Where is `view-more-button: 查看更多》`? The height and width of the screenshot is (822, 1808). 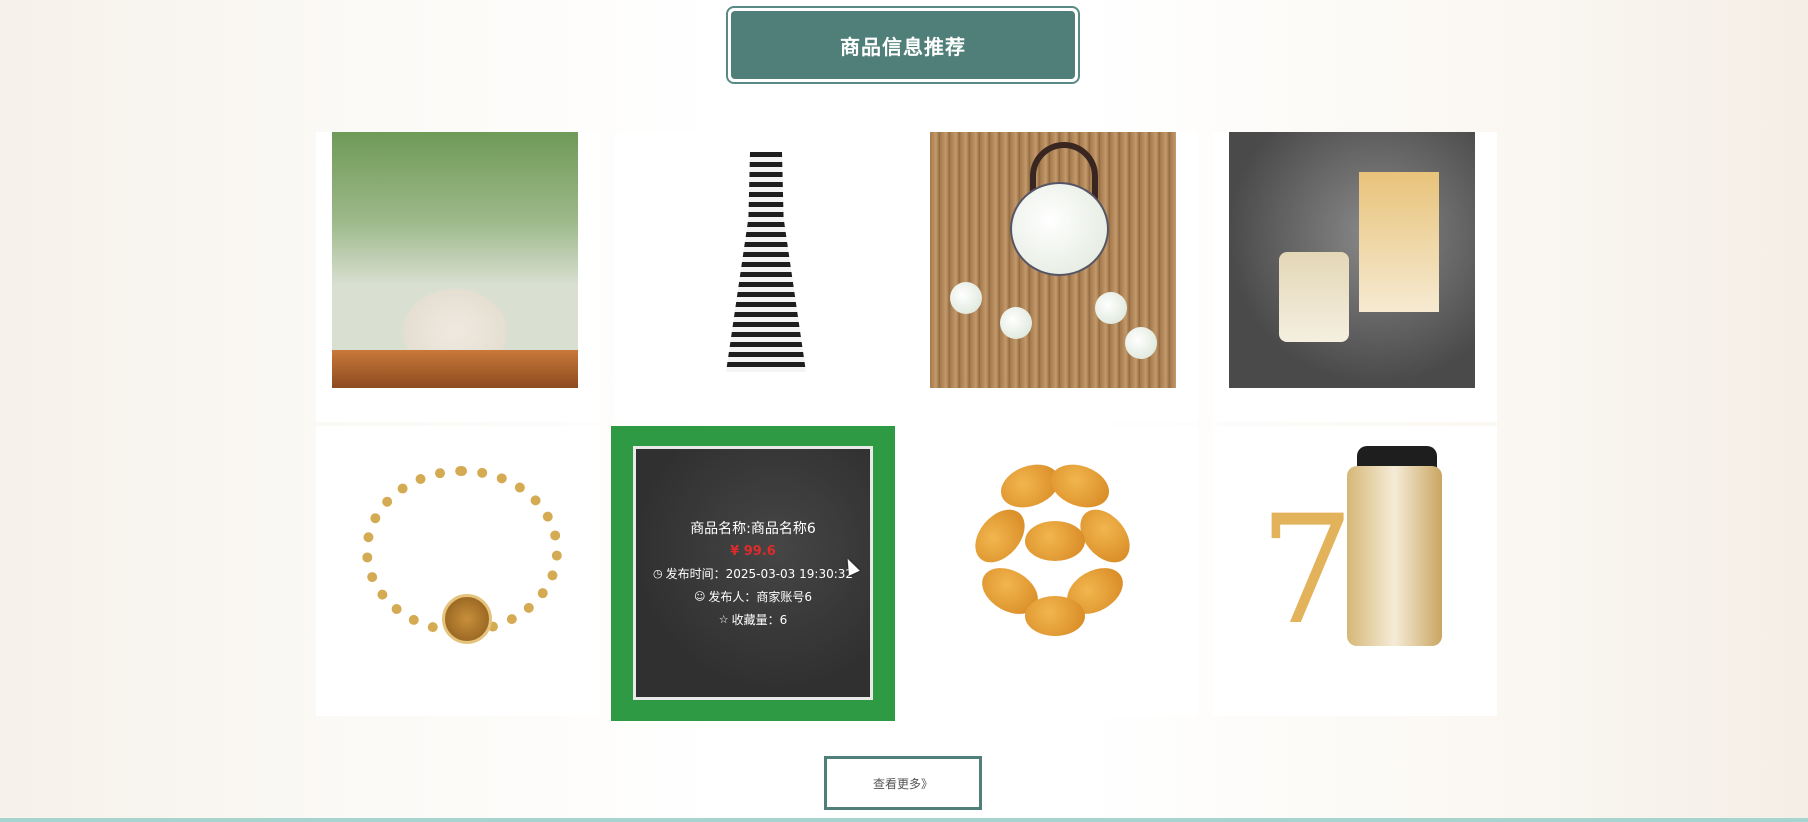
view-more-button: 查看更多》 is located at coordinates (903, 783).